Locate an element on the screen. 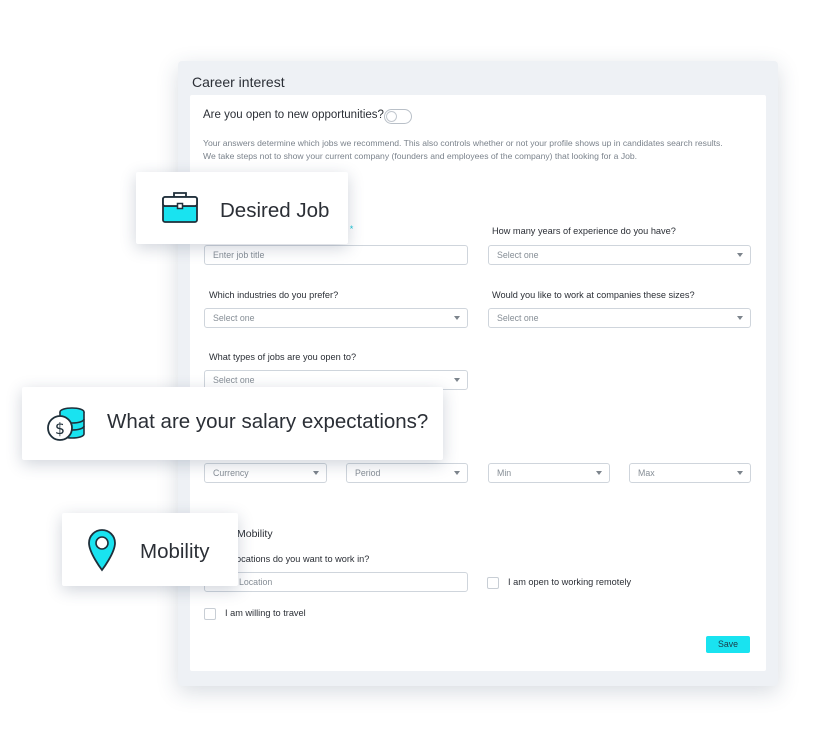 Image resolution: width=837 pixels, height=744 pixels. min-salary-value: Min is located at coordinates (504, 473).